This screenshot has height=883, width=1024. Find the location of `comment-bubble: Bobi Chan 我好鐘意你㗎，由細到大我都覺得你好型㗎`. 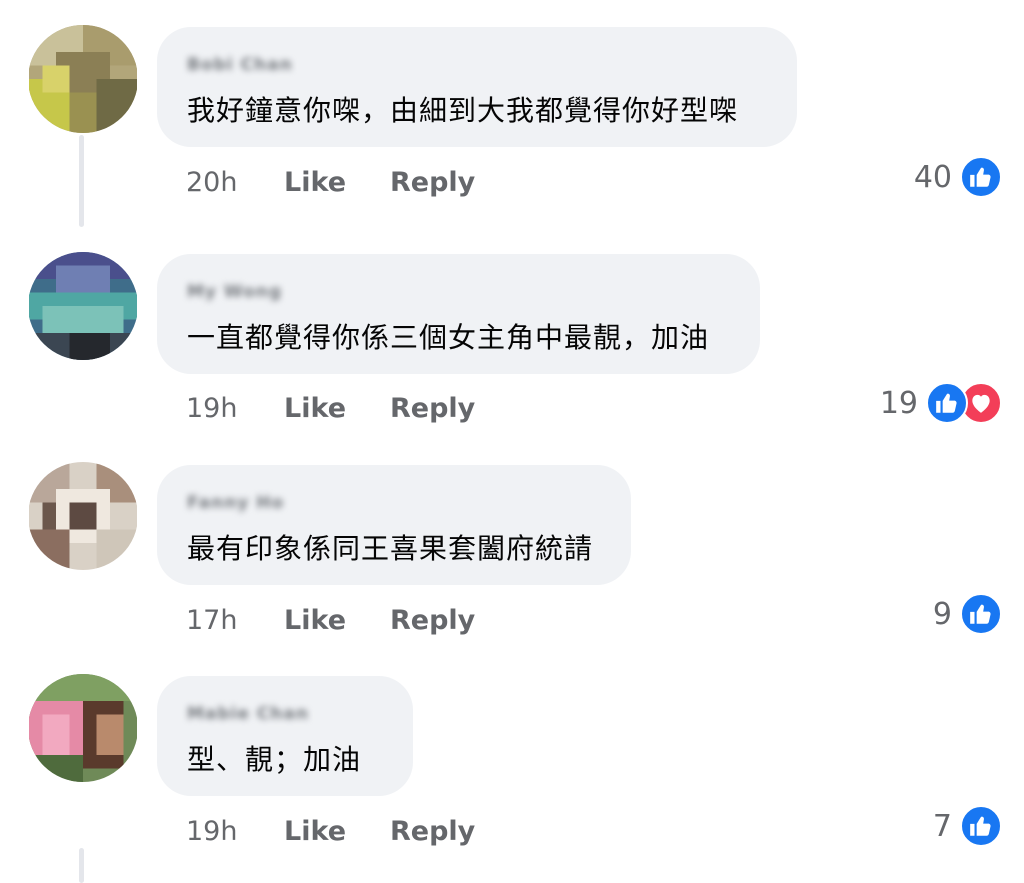

comment-bubble: Bobi Chan 我好鐘意你㗎，由細到大我都覺得你好型㗎 is located at coordinates (477, 87).